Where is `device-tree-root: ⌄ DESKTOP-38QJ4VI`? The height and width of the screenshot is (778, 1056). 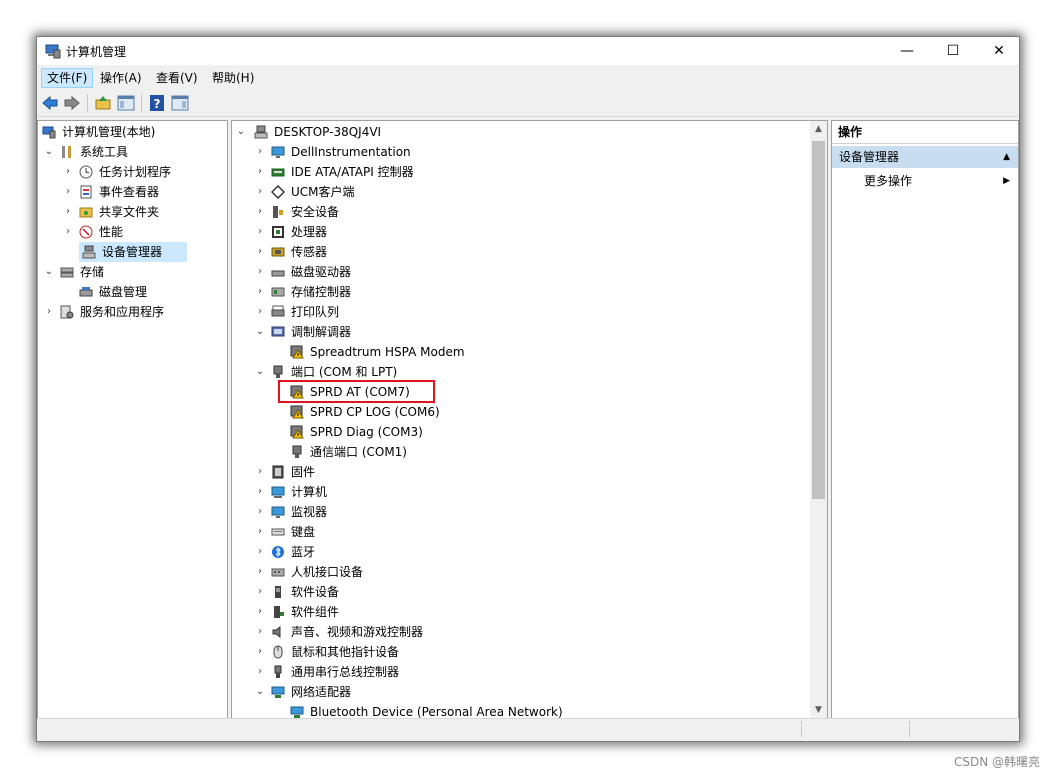
device-tree-root: ⌄ DESKTOP-38QJ4VI is located at coordinates (519, 132).